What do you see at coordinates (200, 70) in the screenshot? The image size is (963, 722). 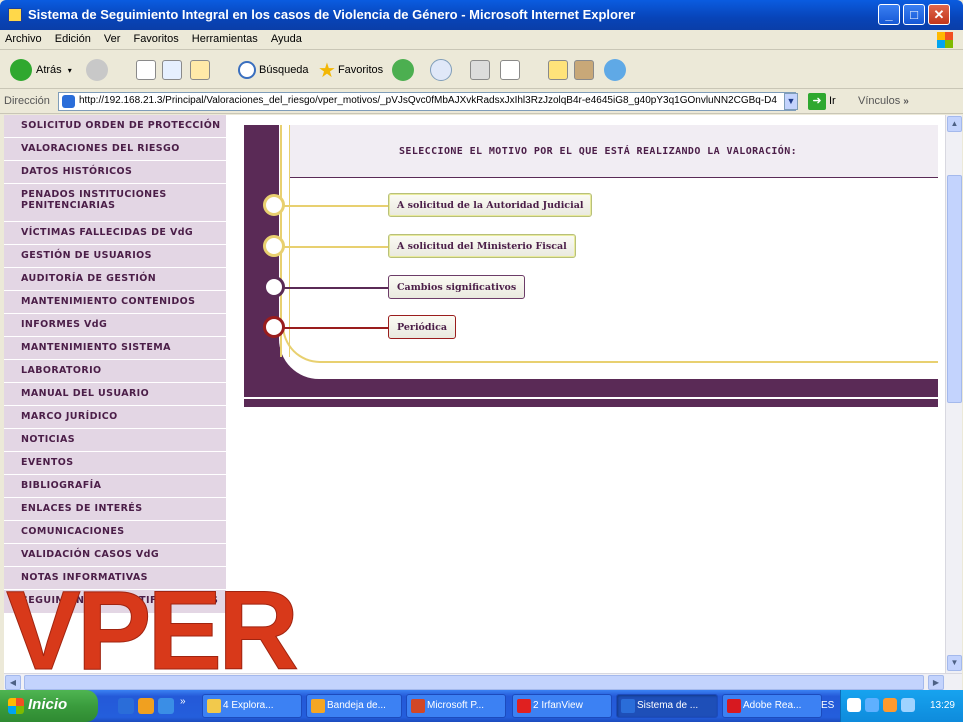 I see `home-button` at bounding box center [200, 70].